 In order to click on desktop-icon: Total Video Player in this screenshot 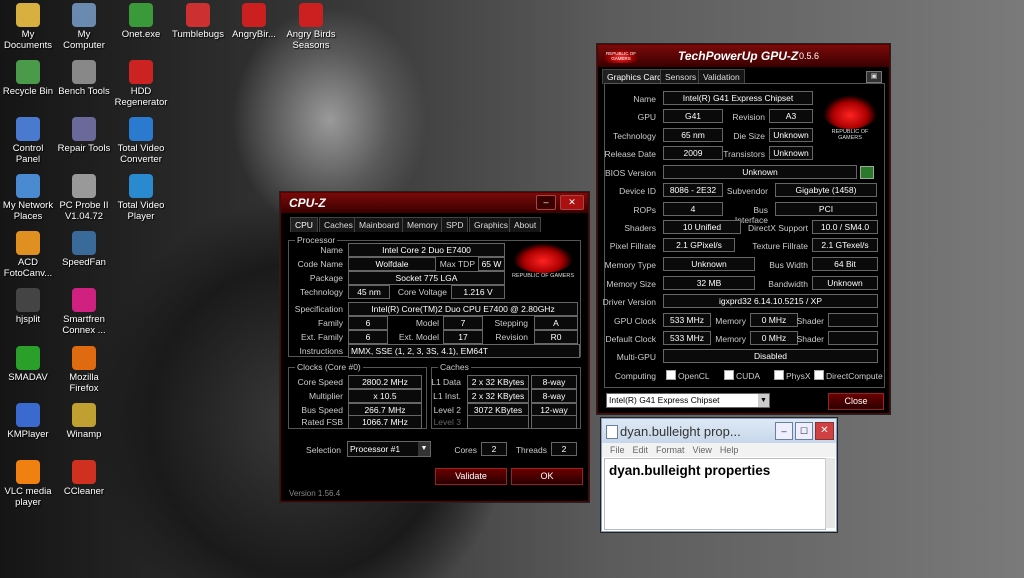, I will do `click(141, 198)`.